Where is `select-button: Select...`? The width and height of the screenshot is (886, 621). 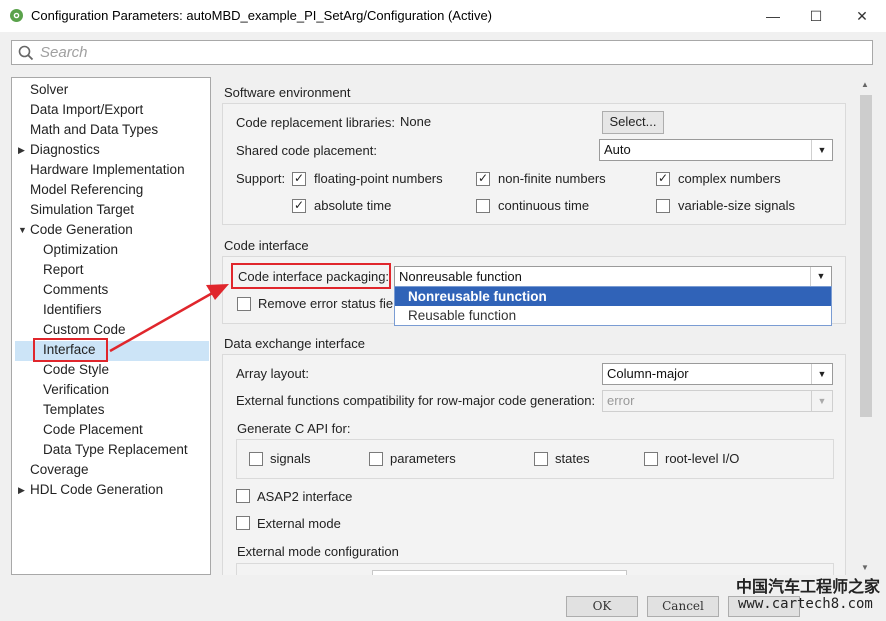
select-button: Select... is located at coordinates (633, 122).